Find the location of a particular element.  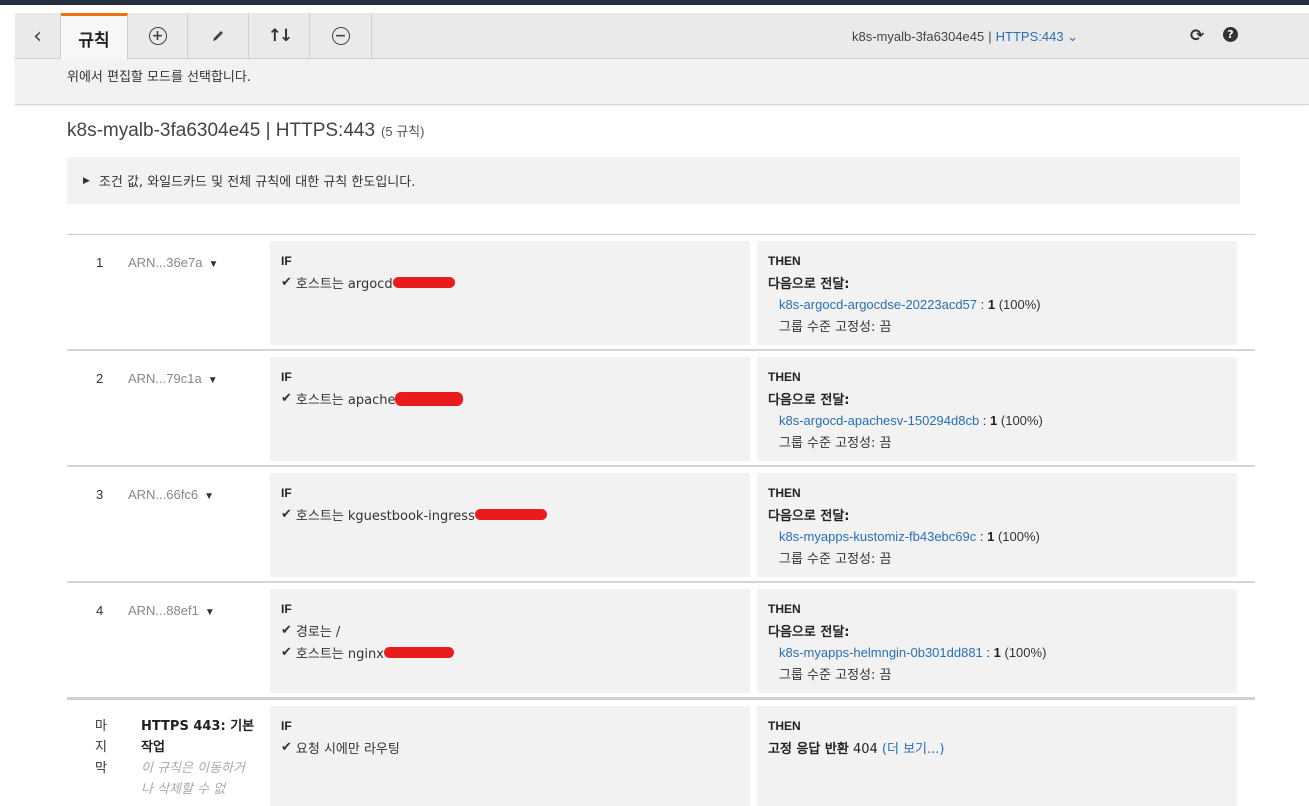

caret-right-icon: ▶ is located at coordinates (86, 180).